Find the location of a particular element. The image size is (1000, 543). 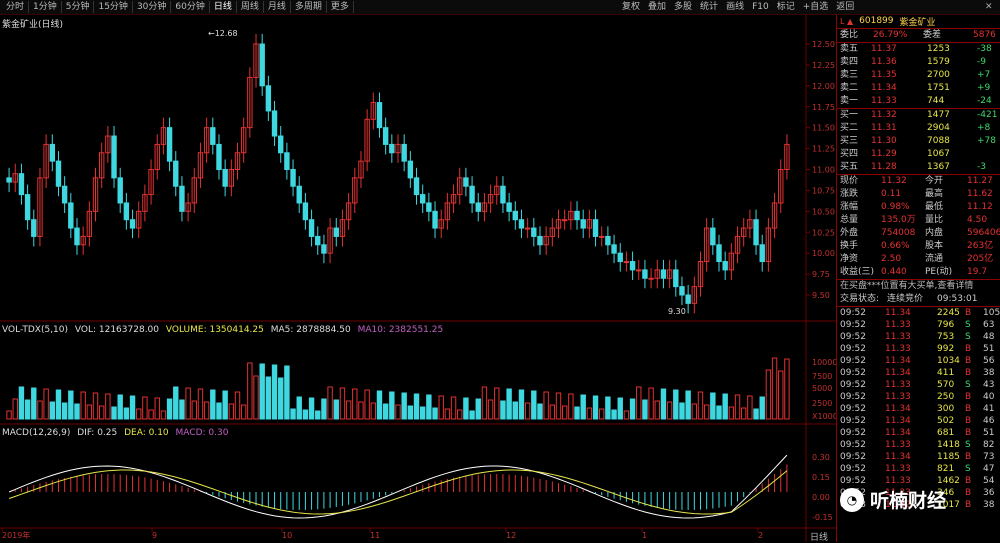

tab-period-6: 日线 is located at coordinates (223, 7).